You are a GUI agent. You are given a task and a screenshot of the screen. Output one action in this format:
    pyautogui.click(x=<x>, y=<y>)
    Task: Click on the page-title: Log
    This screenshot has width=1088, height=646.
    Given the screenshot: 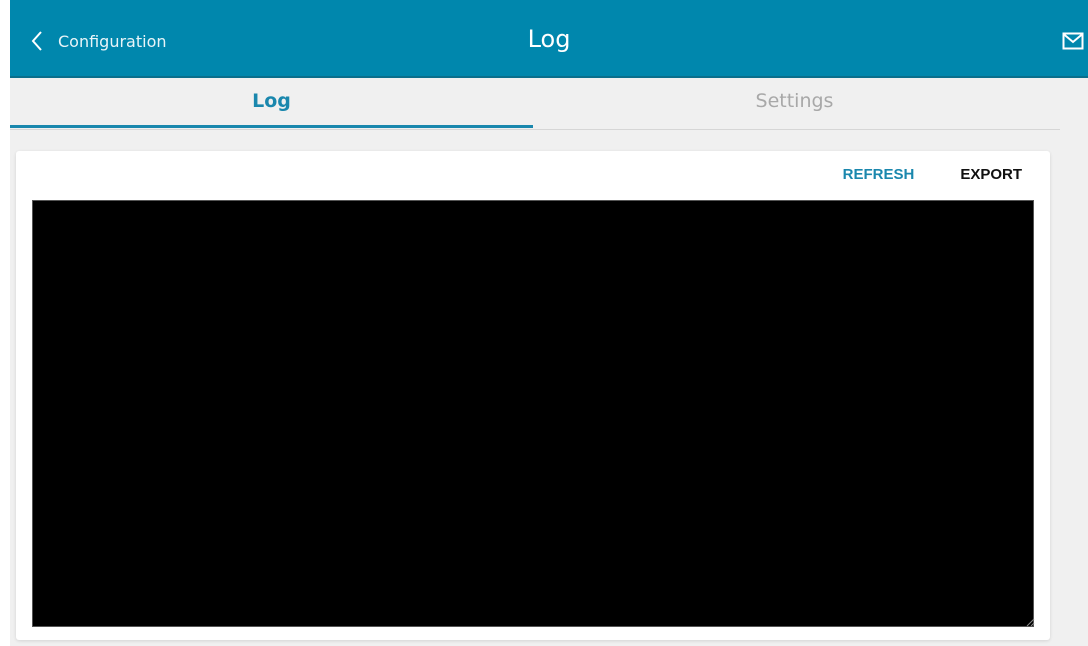 What is the action you would take?
    pyautogui.click(x=549, y=39)
    